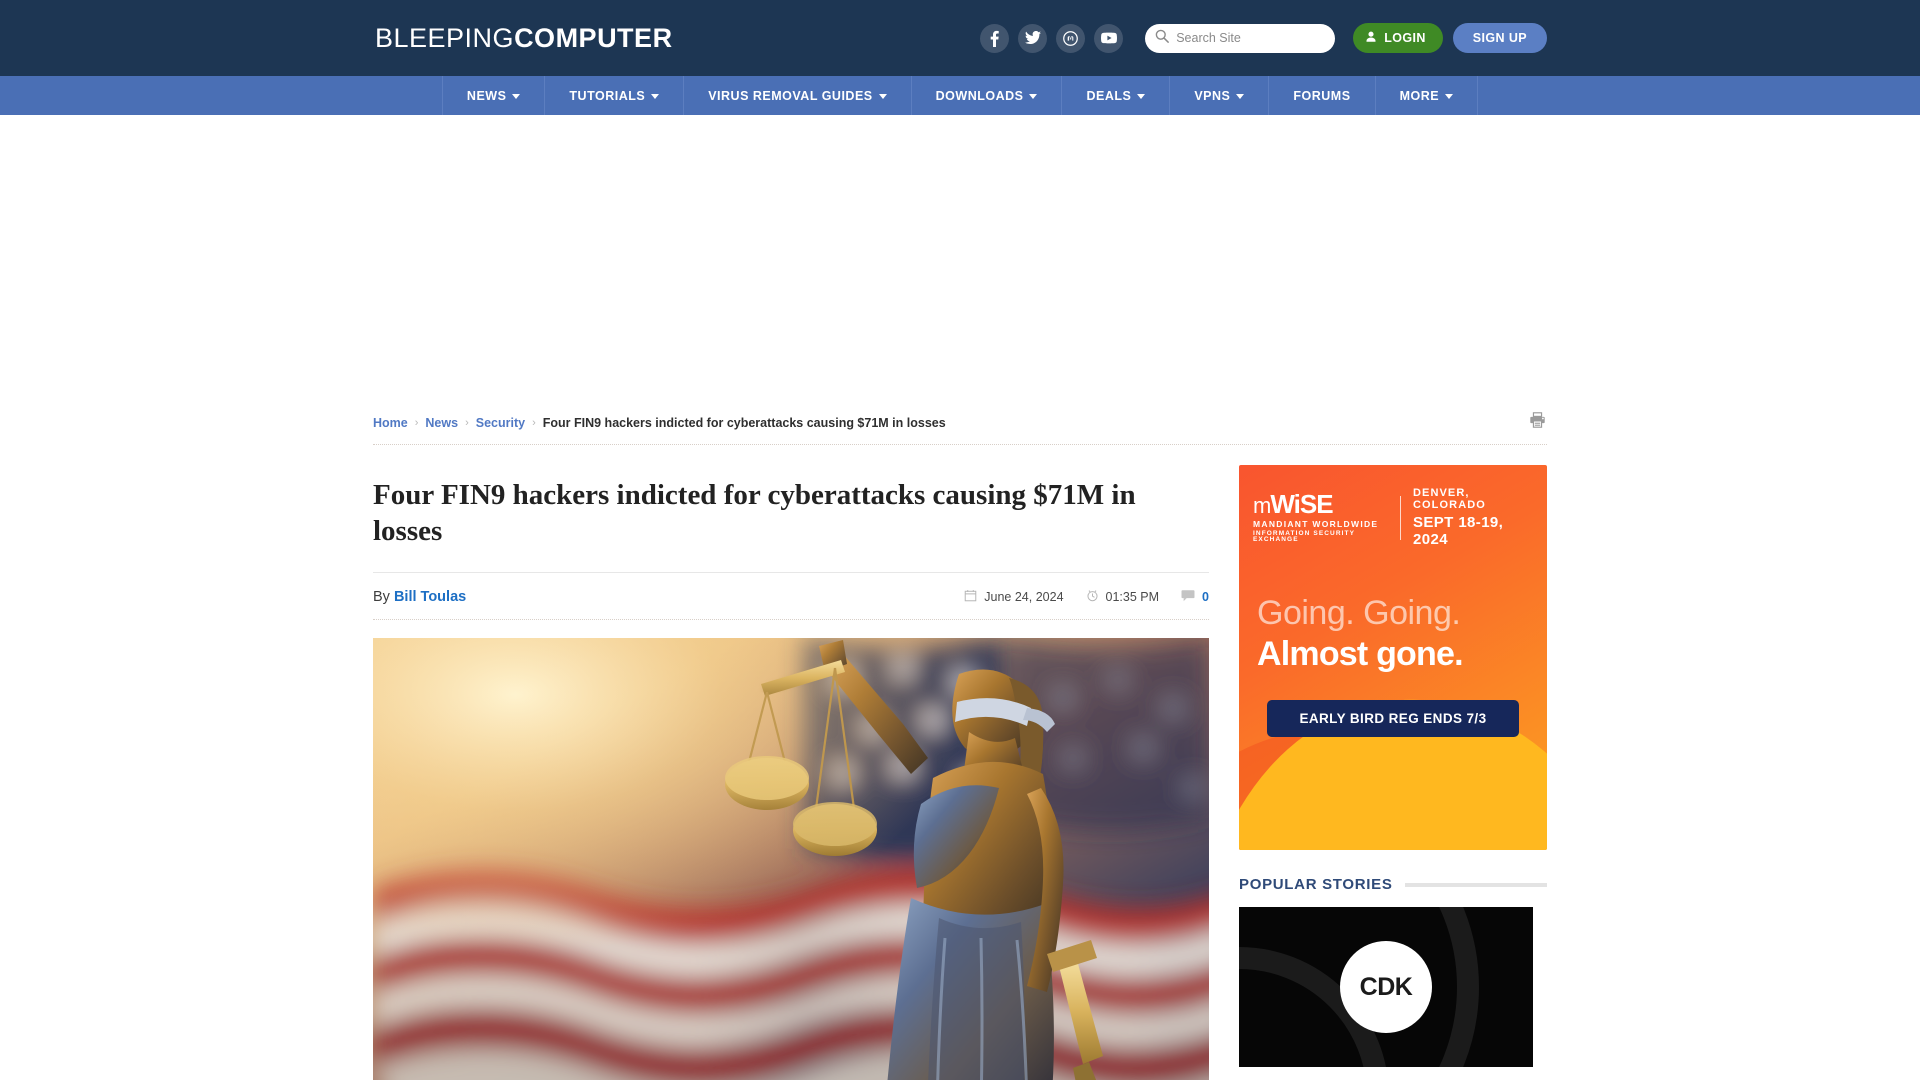 The width and height of the screenshot is (1920, 1080). What do you see at coordinates (1316, 524) in the screenshot?
I see `mwise-tagline-1: MANDIANT WORLDWIDE` at bounding box center [1316, 524].